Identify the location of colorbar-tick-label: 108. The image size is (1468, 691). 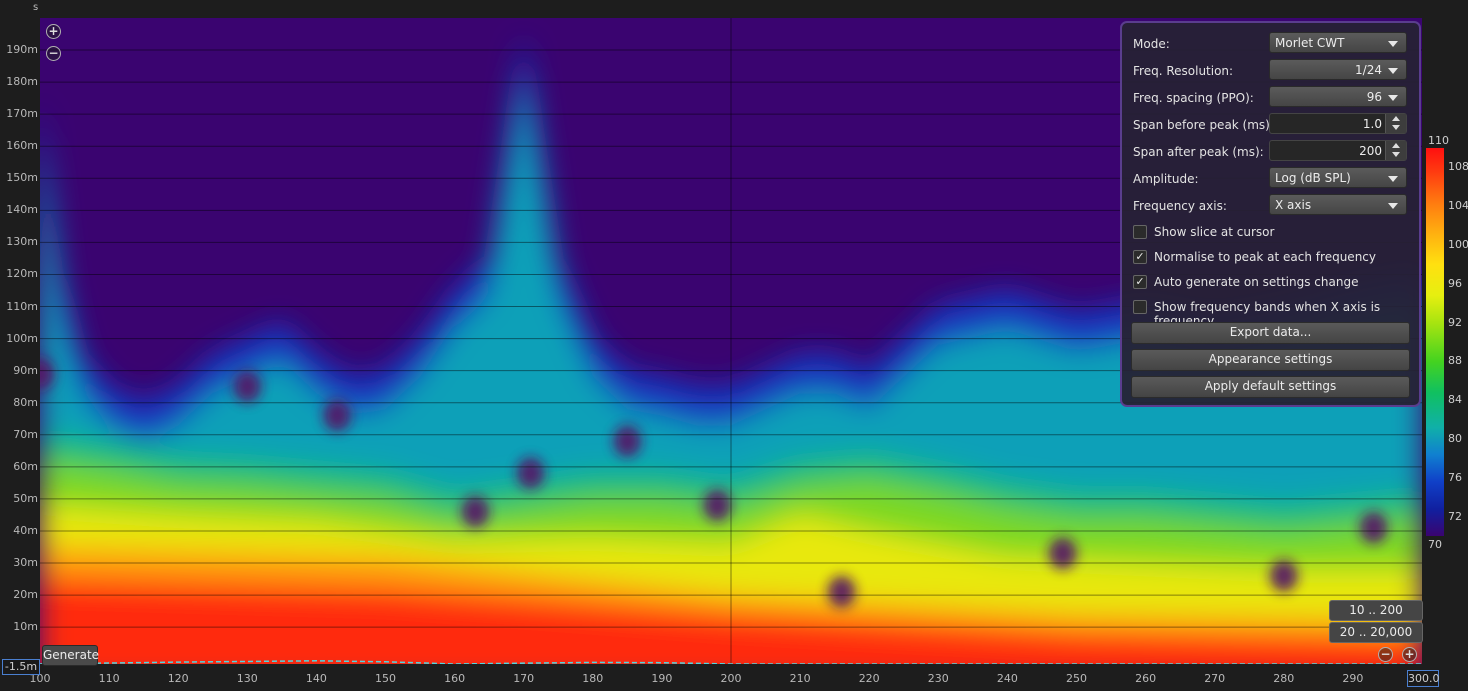
(1458, 167).